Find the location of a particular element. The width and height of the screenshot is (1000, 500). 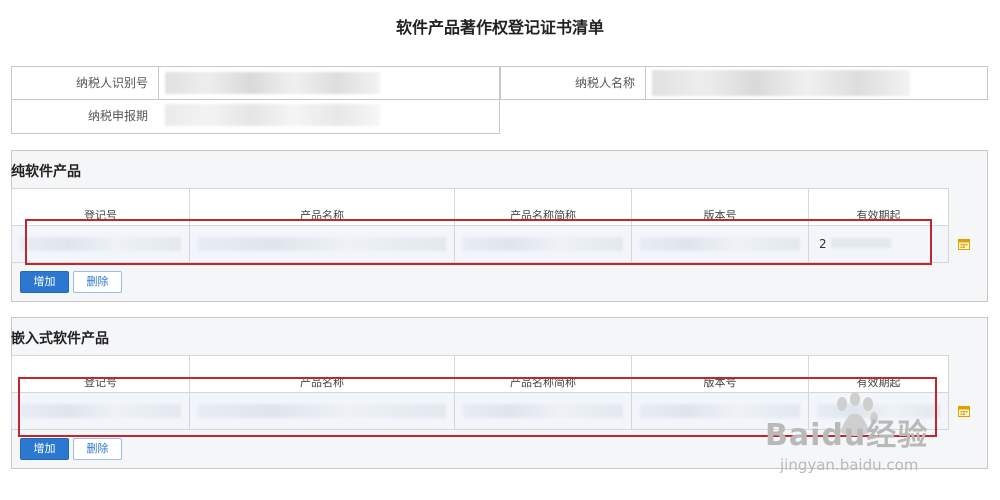

watermark-logo: Baidu经验 is located at coordinates (847, 435).